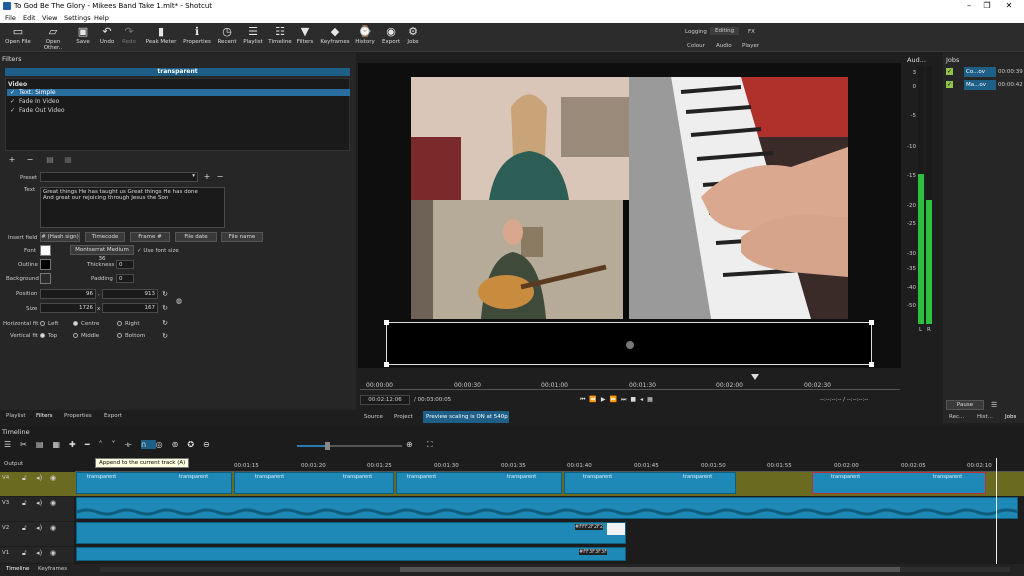 The image size is (1024, 576). I want to click on tab-filters: Filters, so click(44, 416).